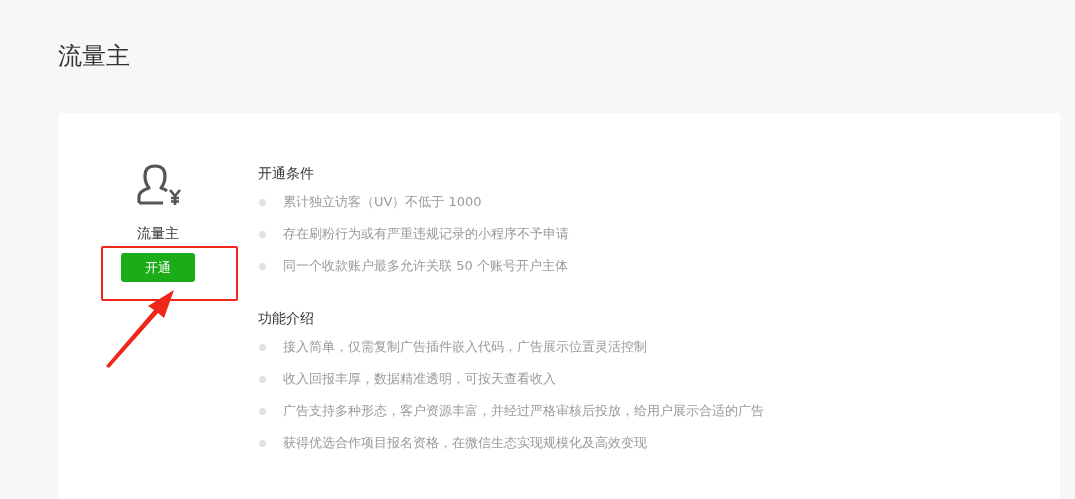 Image resolution: width=1075 pixels, height=499 pixels. I want to click on list-item-text: 接入简单，仅需复制广告插件嵌入代码，广告展示位置灵活控制, so click(465, 347).